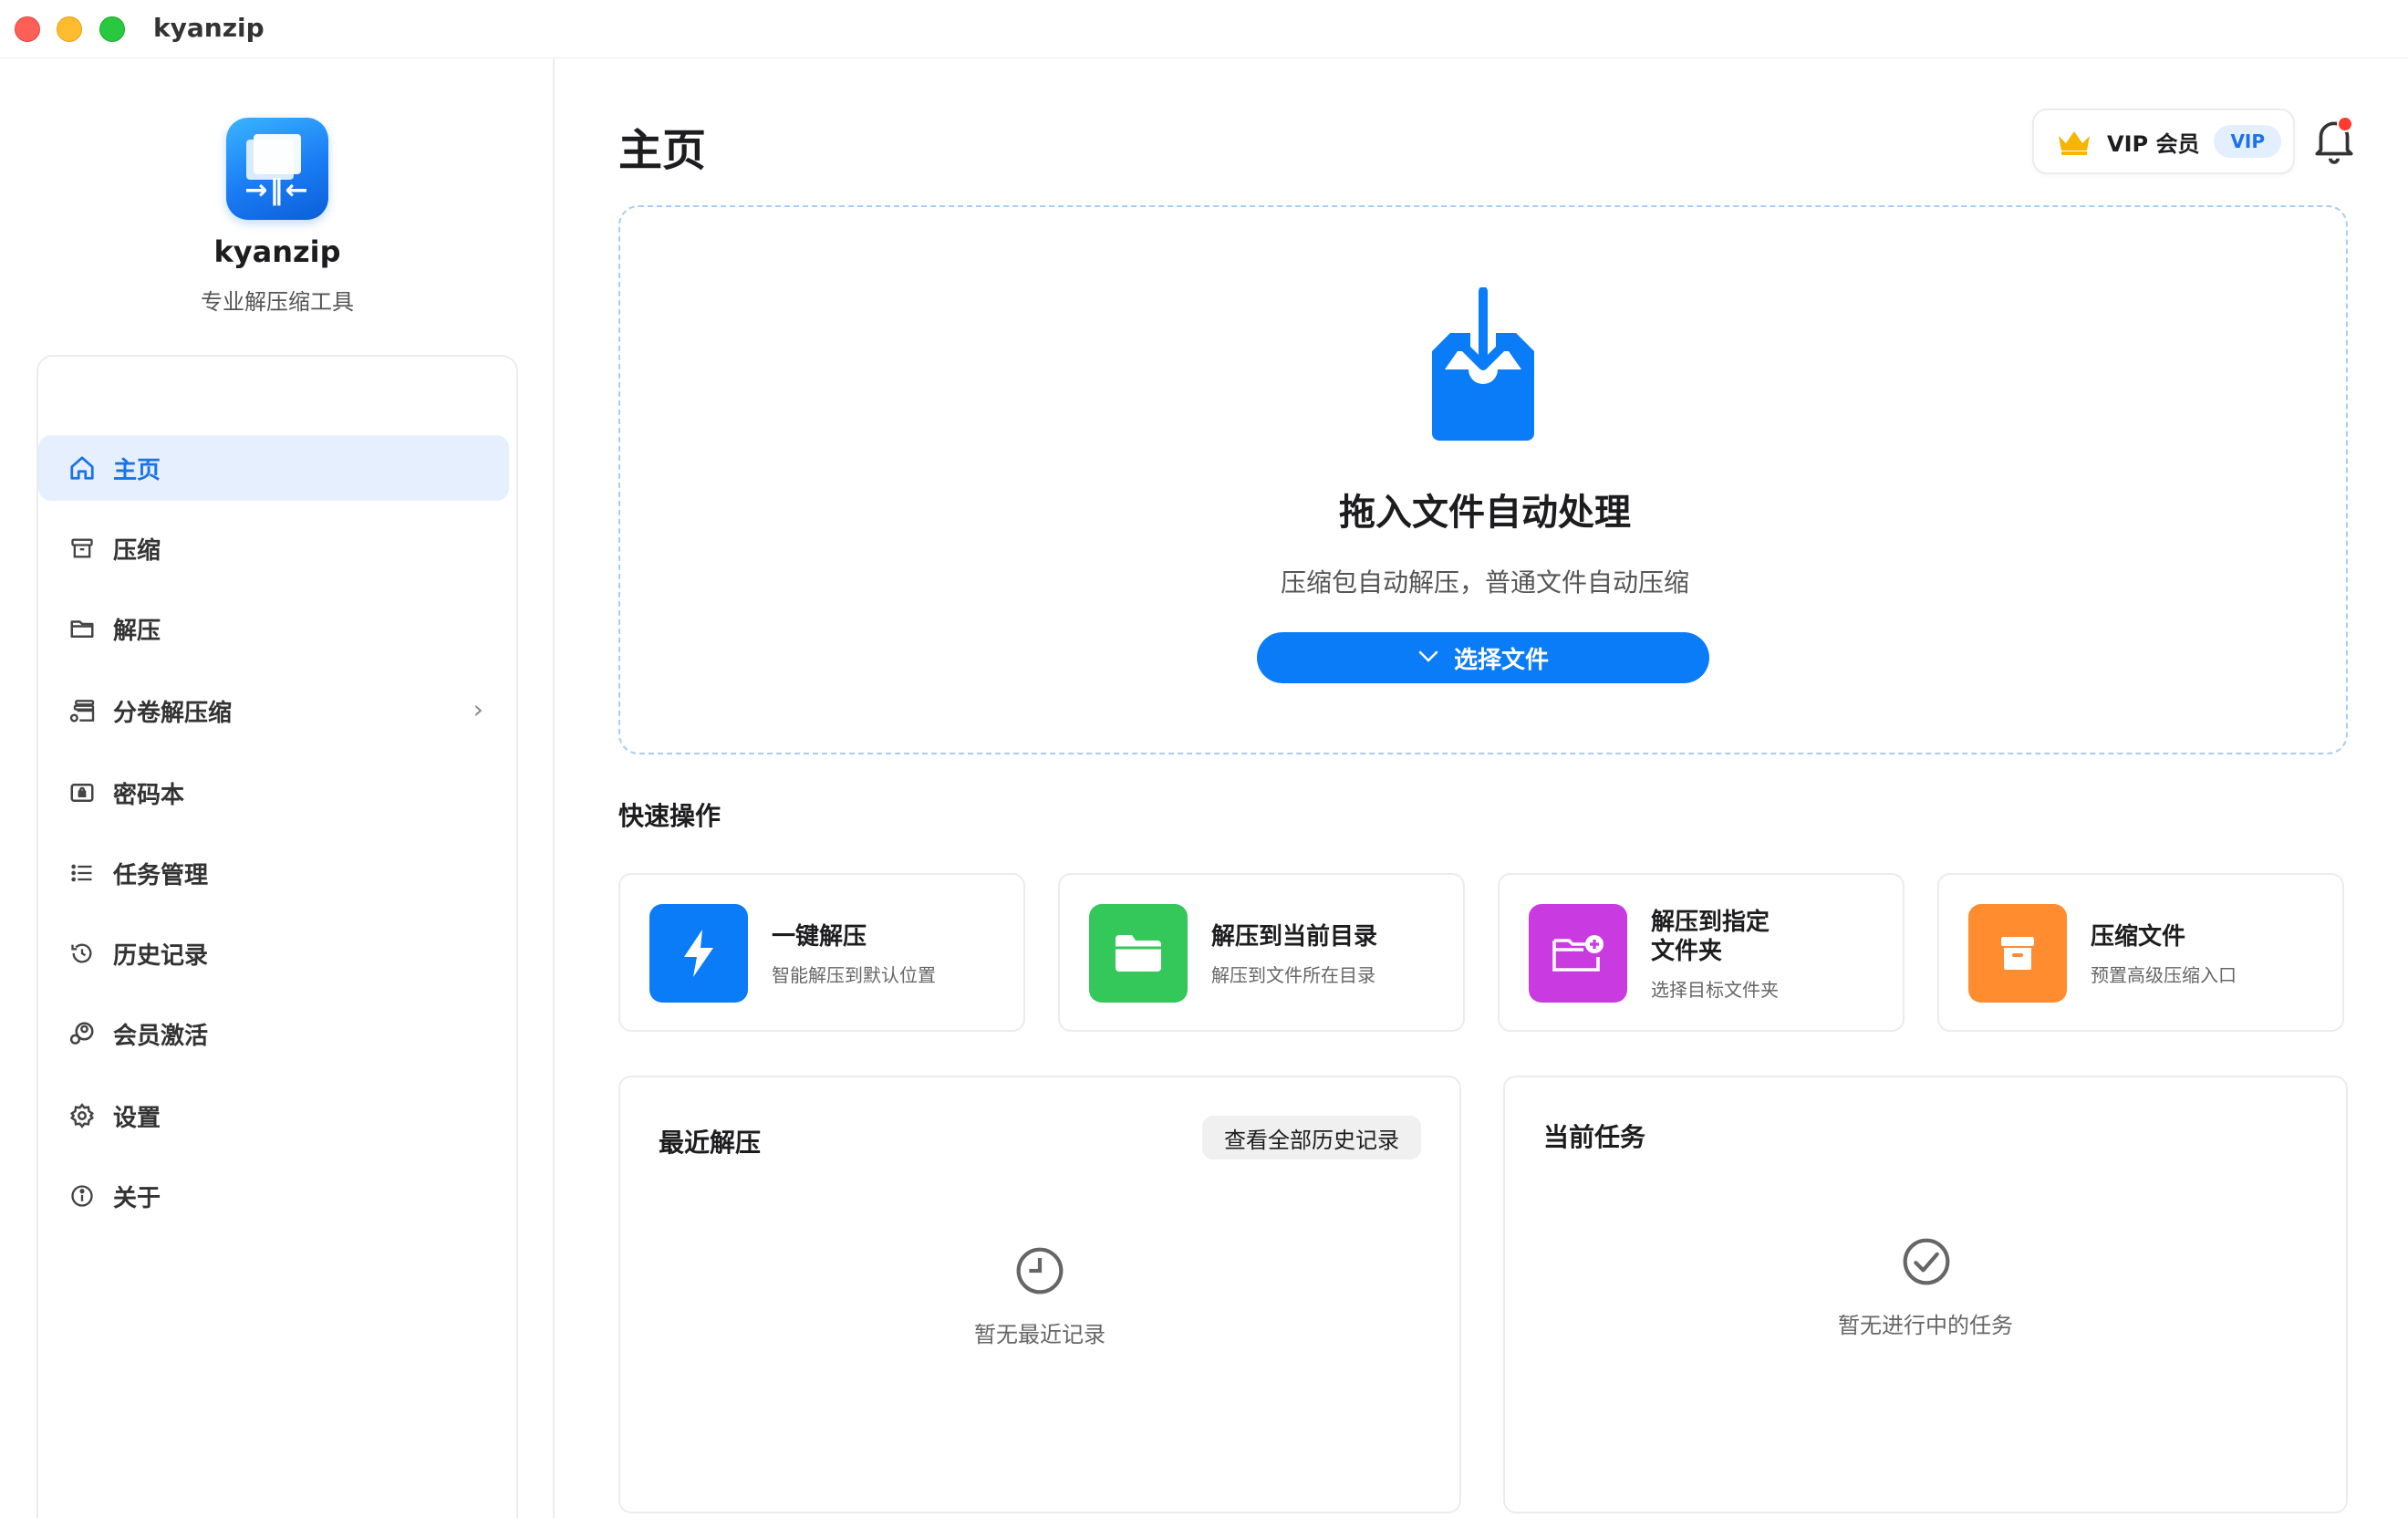 This screenshot has height=1518, width=2408. What do you see at coordinates (2074, 143) in the screenshot?
I see `crown-icon` at bounding box center [2074, 143].